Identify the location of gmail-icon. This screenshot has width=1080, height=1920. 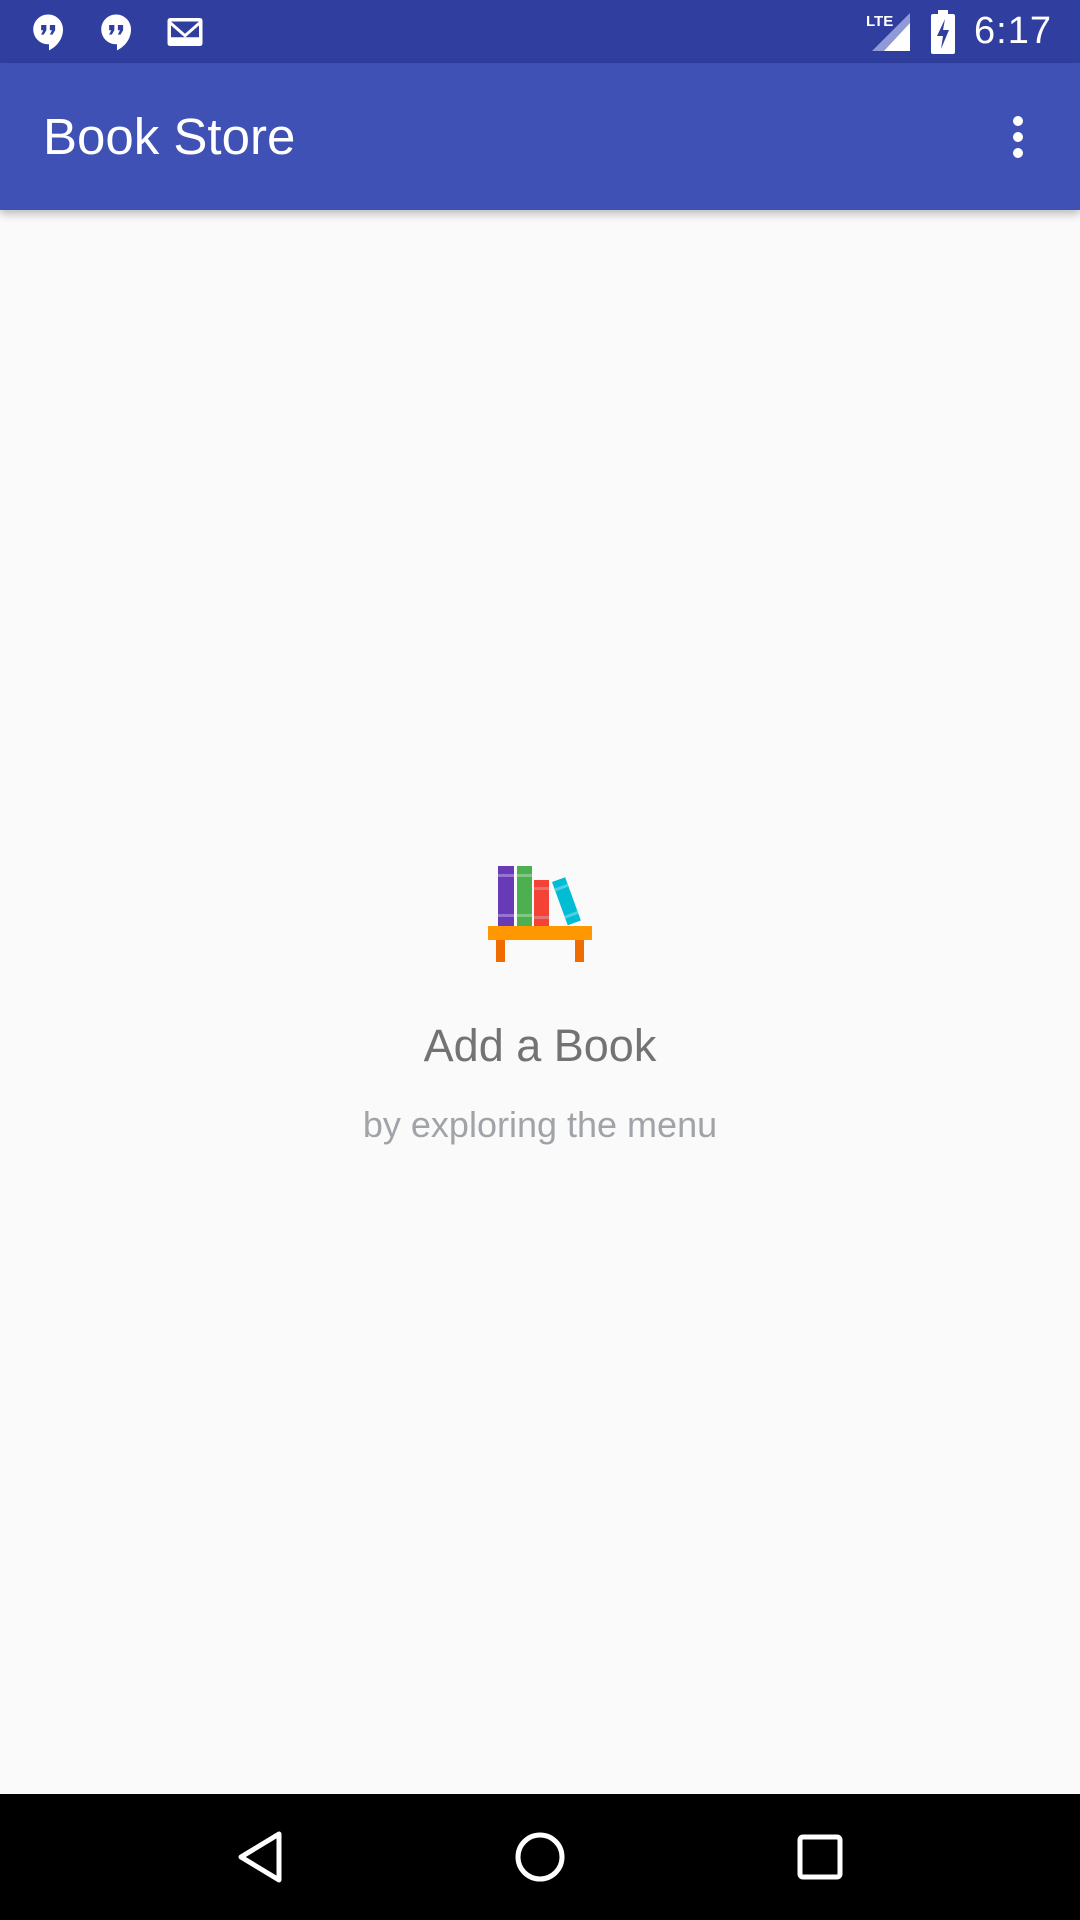
(185, 31).